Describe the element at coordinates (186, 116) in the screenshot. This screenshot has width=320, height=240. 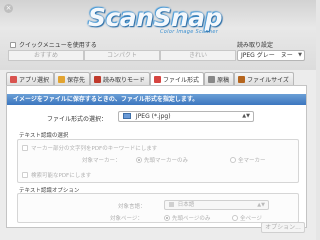
I see `format-select: JPEG (*.jpg) ▲▼` at that location.